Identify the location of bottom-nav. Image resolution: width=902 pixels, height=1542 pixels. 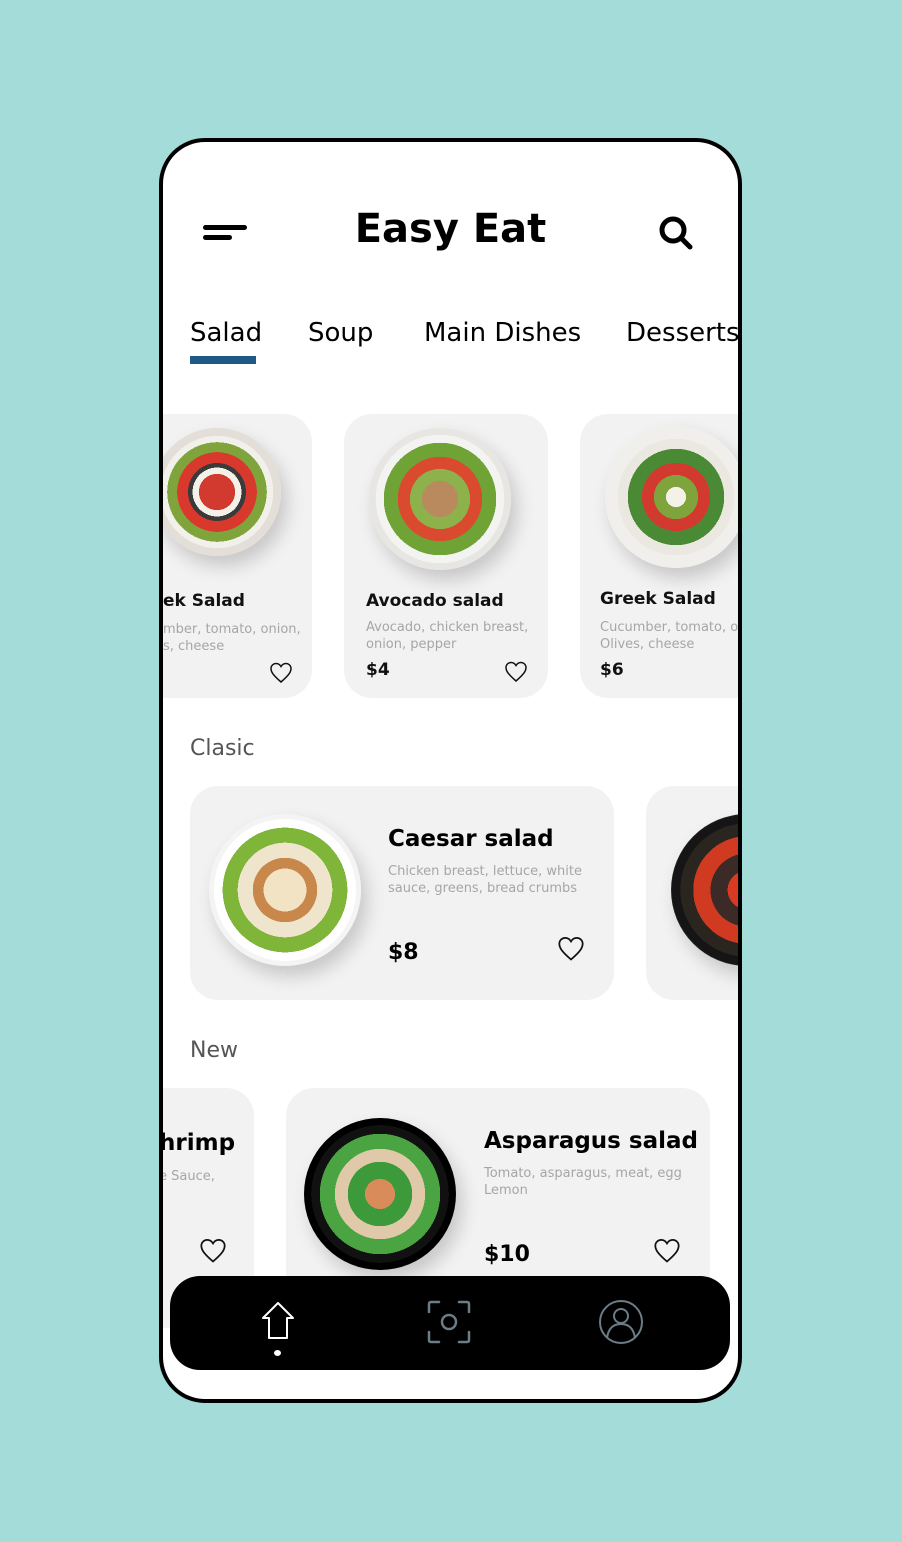
(450, 1323).